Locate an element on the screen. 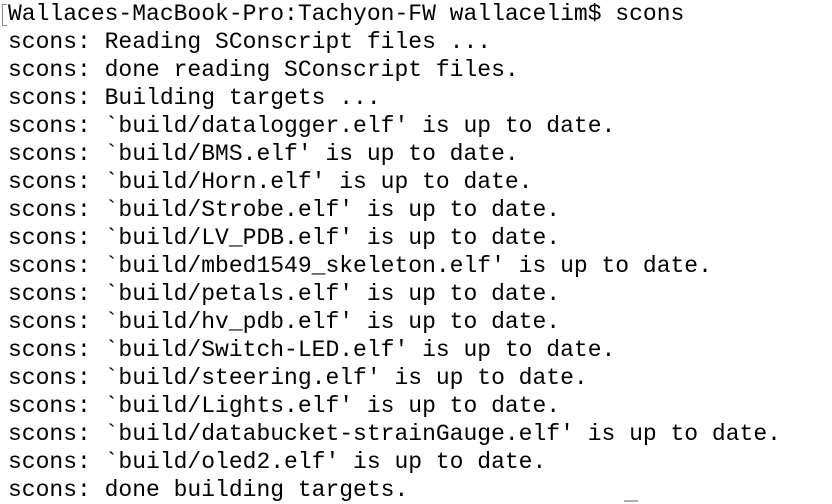  terminal-output-line: scons: `build/Strobe.elf' is up to date. is located at coordinates (284, 210).